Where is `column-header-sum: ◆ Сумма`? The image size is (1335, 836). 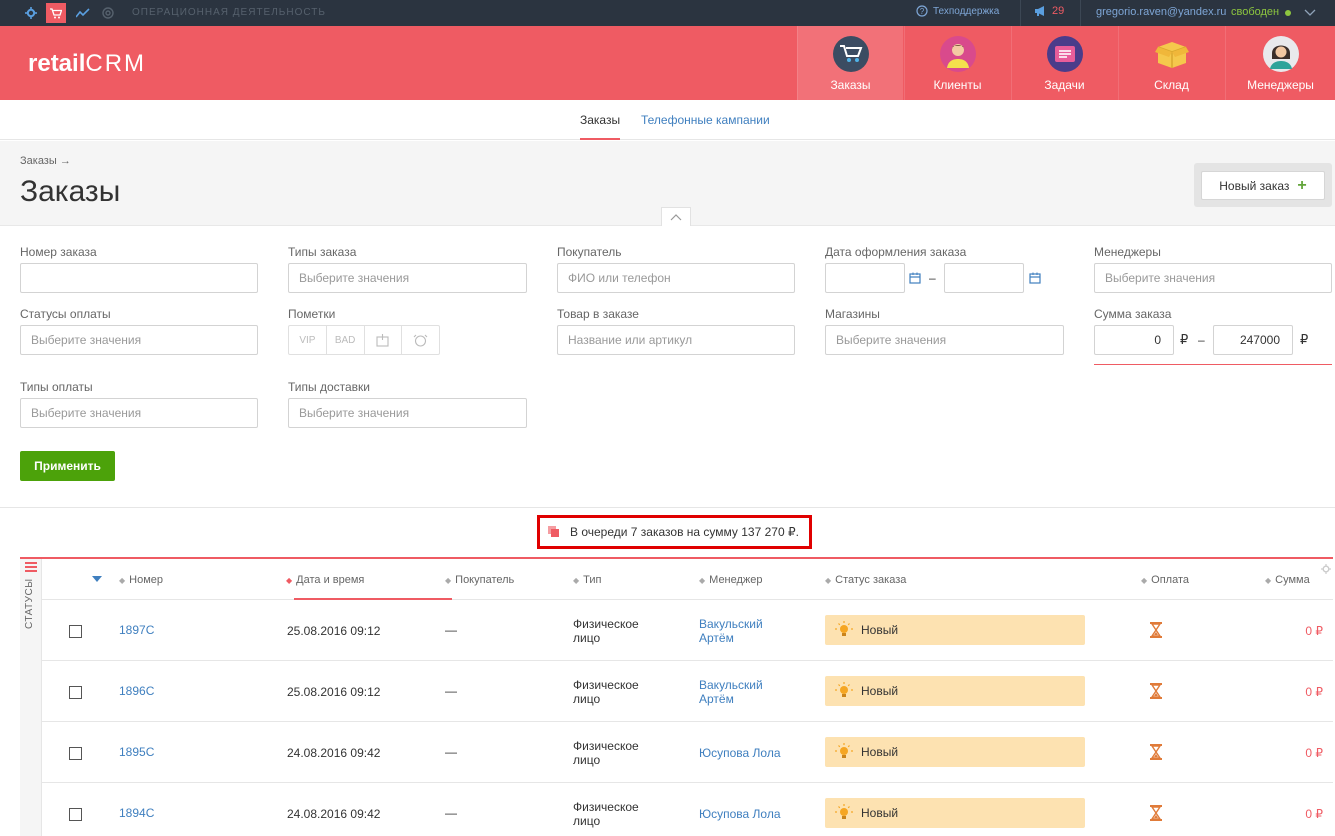 column-header-sum: ◆ Сумма is located at coordinates (1287, 580).